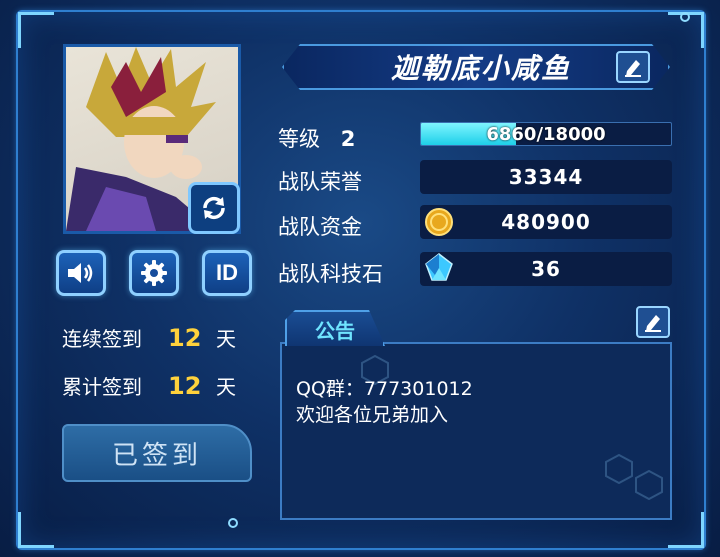  I want to click on tech-label: 战队科技石, so click(330, 274).